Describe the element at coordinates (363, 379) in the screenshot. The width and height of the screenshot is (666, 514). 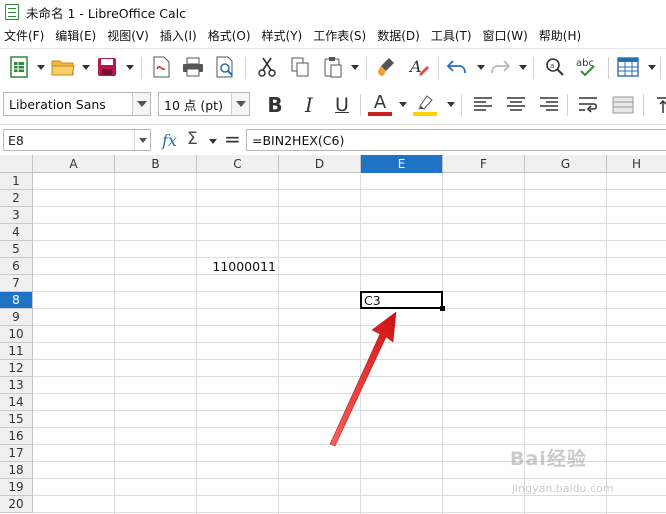
I see `annotation-arrow-icon` at that location.